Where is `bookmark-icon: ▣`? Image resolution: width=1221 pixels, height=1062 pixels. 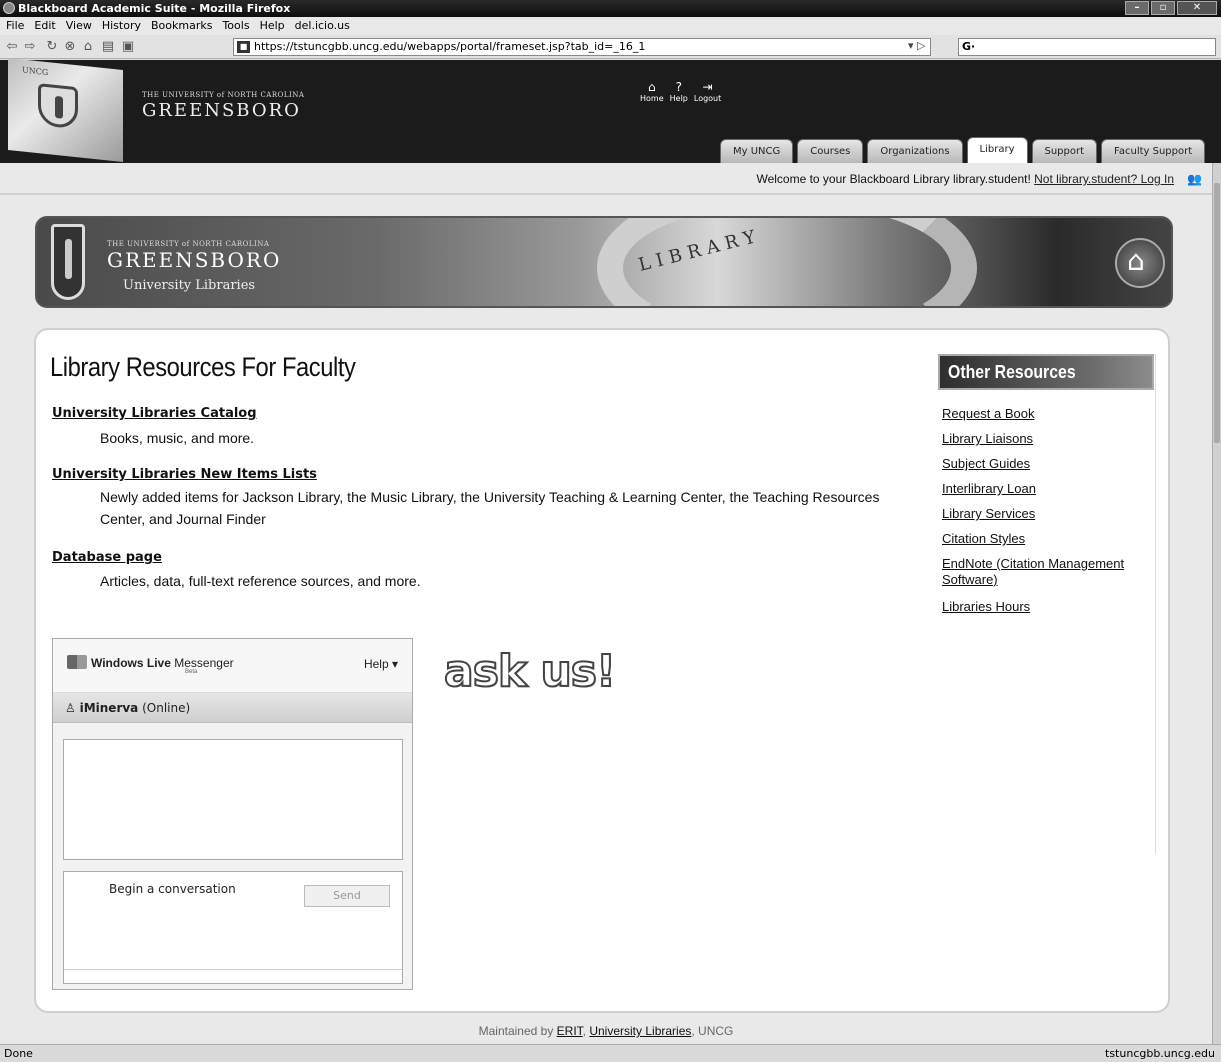 bookmark-icon: ▣ is located at coordinates (128, 47).